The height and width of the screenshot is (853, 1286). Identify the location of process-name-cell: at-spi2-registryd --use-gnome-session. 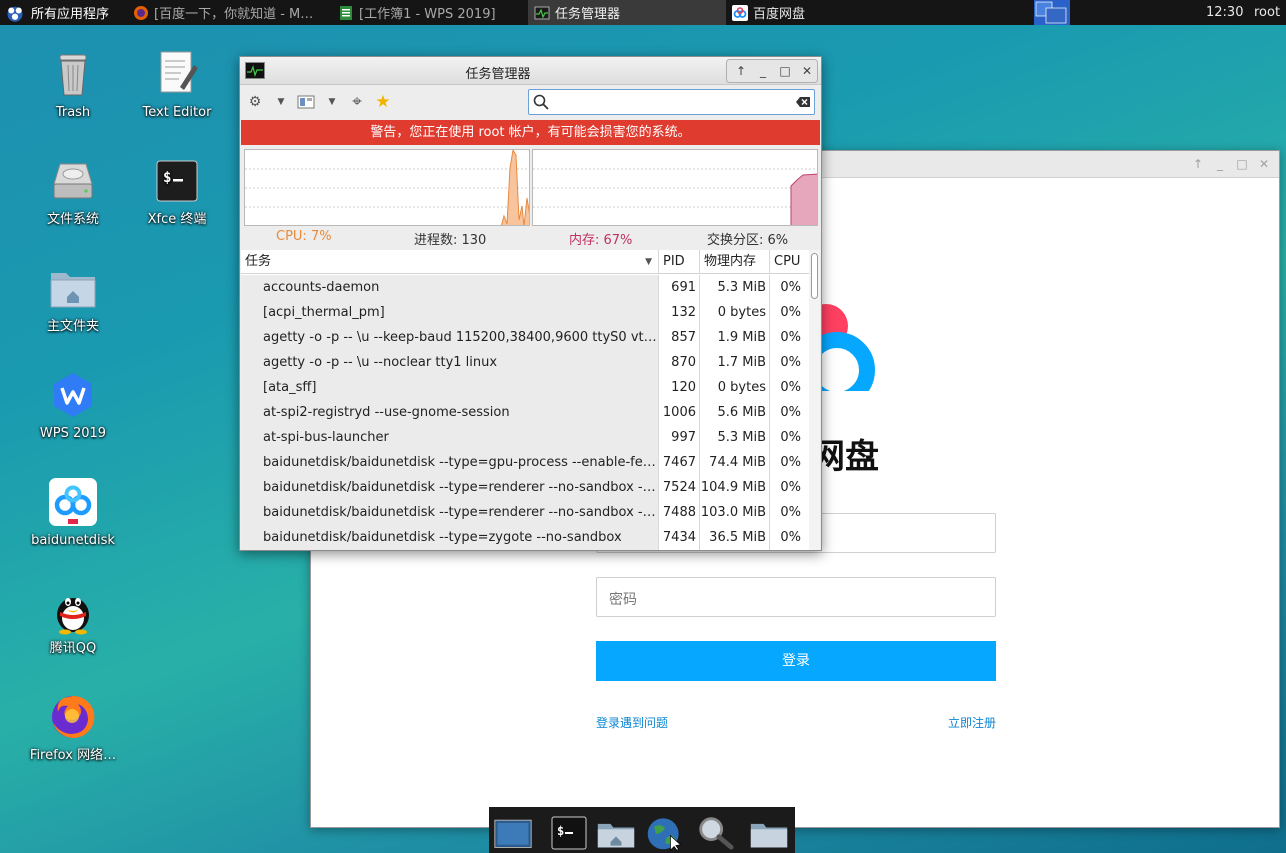
(450, 412).